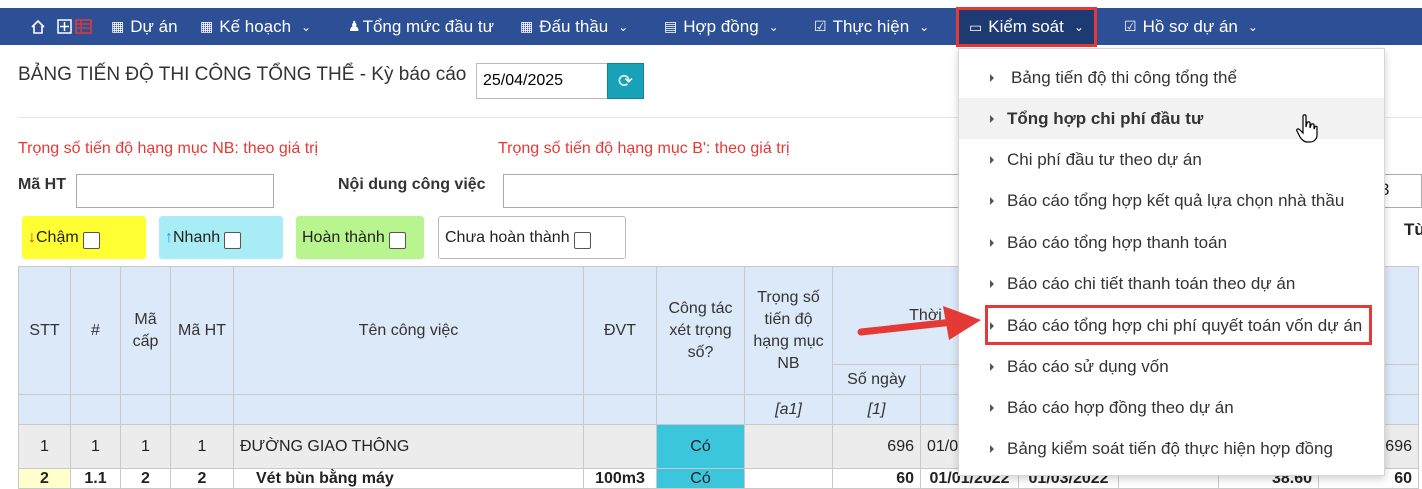 This screenshot has width=1422, height=489. What do you see at coordinates (876, 478) in the screenshot?
I see `cell-so-ngay: 60` at bounding box center [876, 478].